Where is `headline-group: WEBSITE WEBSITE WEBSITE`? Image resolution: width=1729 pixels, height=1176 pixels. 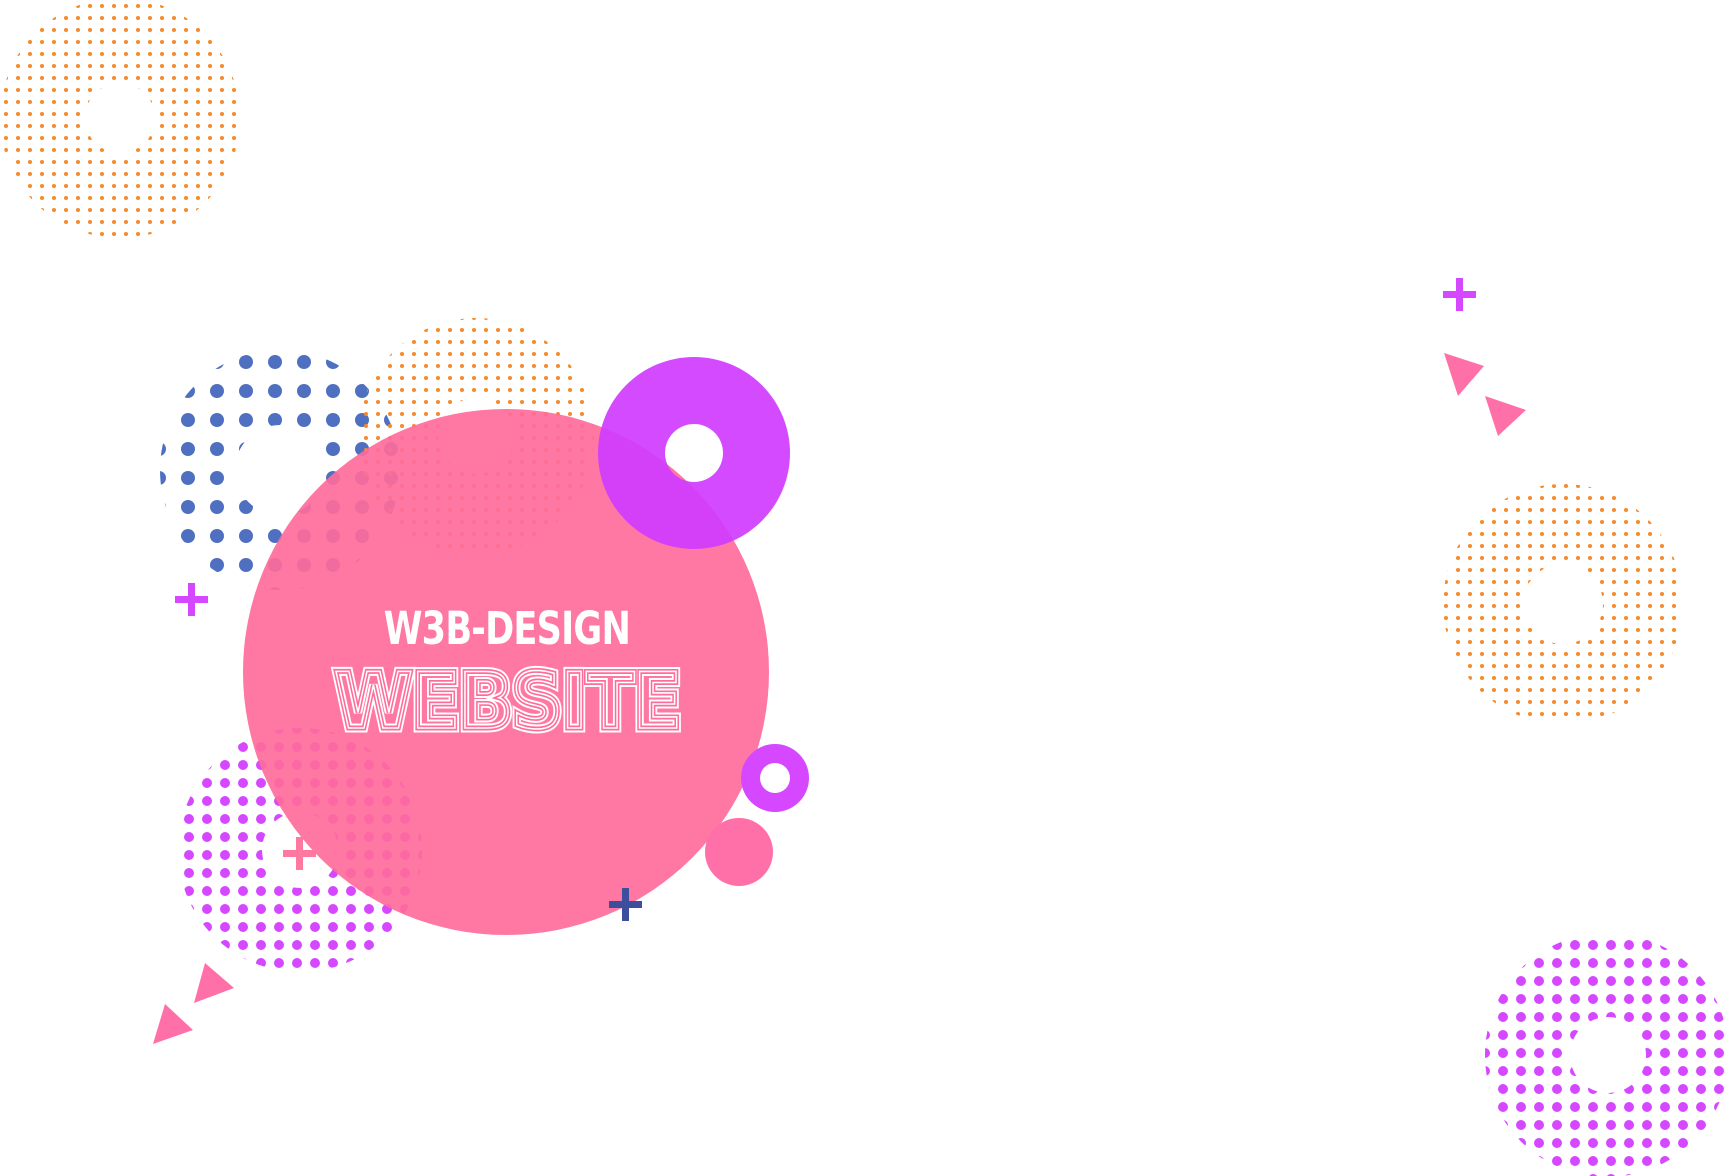
headline-group: WEBSITE WEBSITE WEBSITE is located at coordinates (508, 701).